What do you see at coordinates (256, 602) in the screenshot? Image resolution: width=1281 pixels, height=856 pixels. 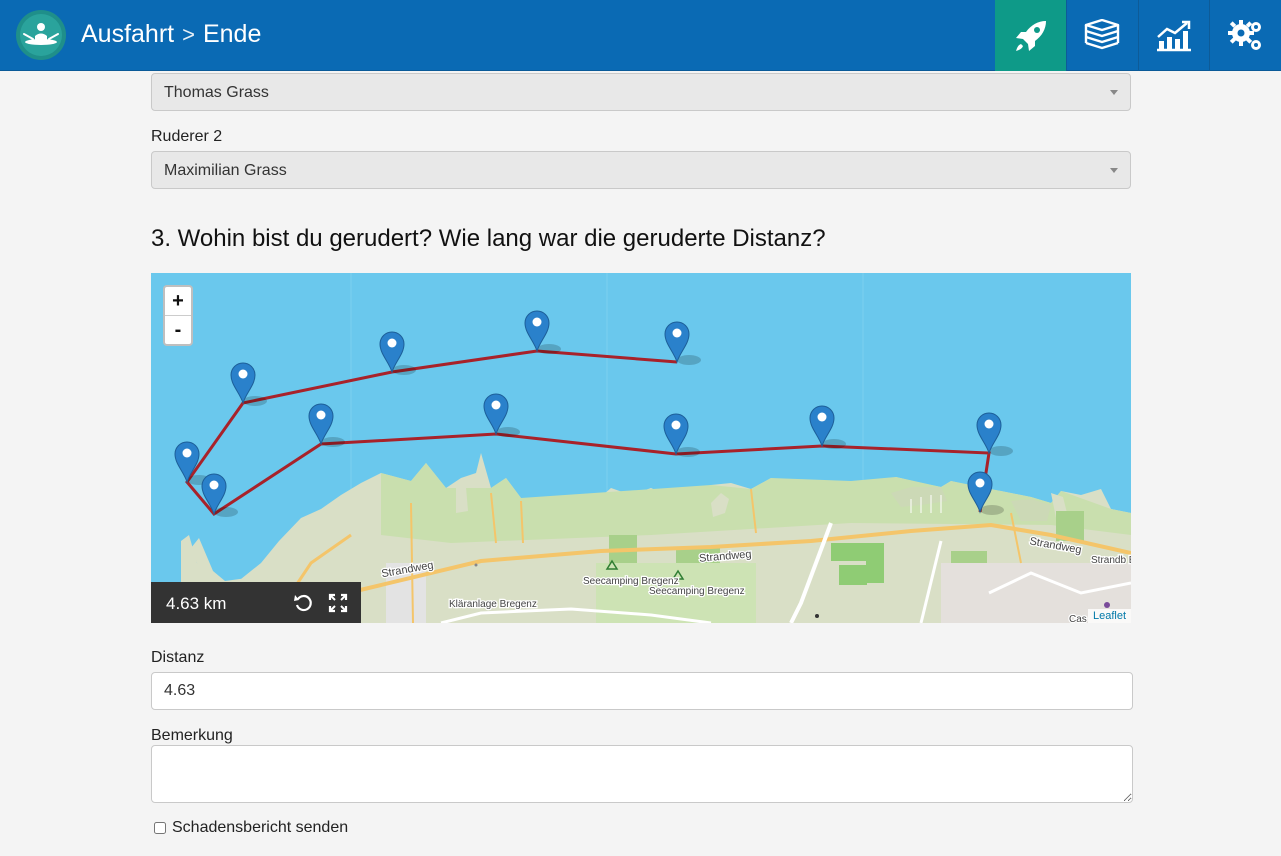 I see `distance-panel: 4.63 km` at bounding box center [256, 602].